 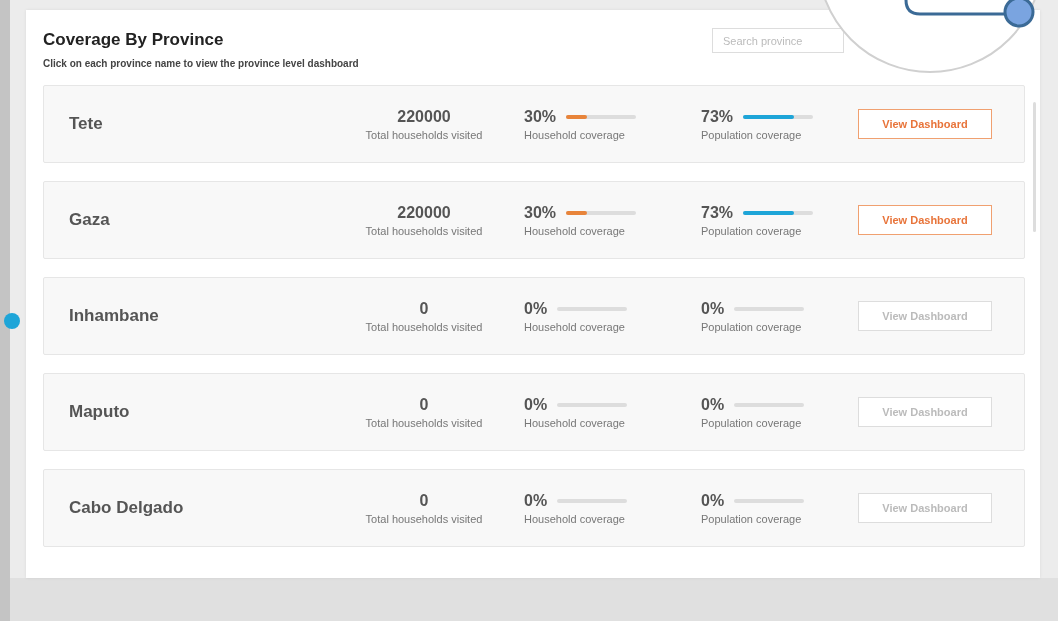 I want to click on province-name: Gaza, so click(x=196, y=220).